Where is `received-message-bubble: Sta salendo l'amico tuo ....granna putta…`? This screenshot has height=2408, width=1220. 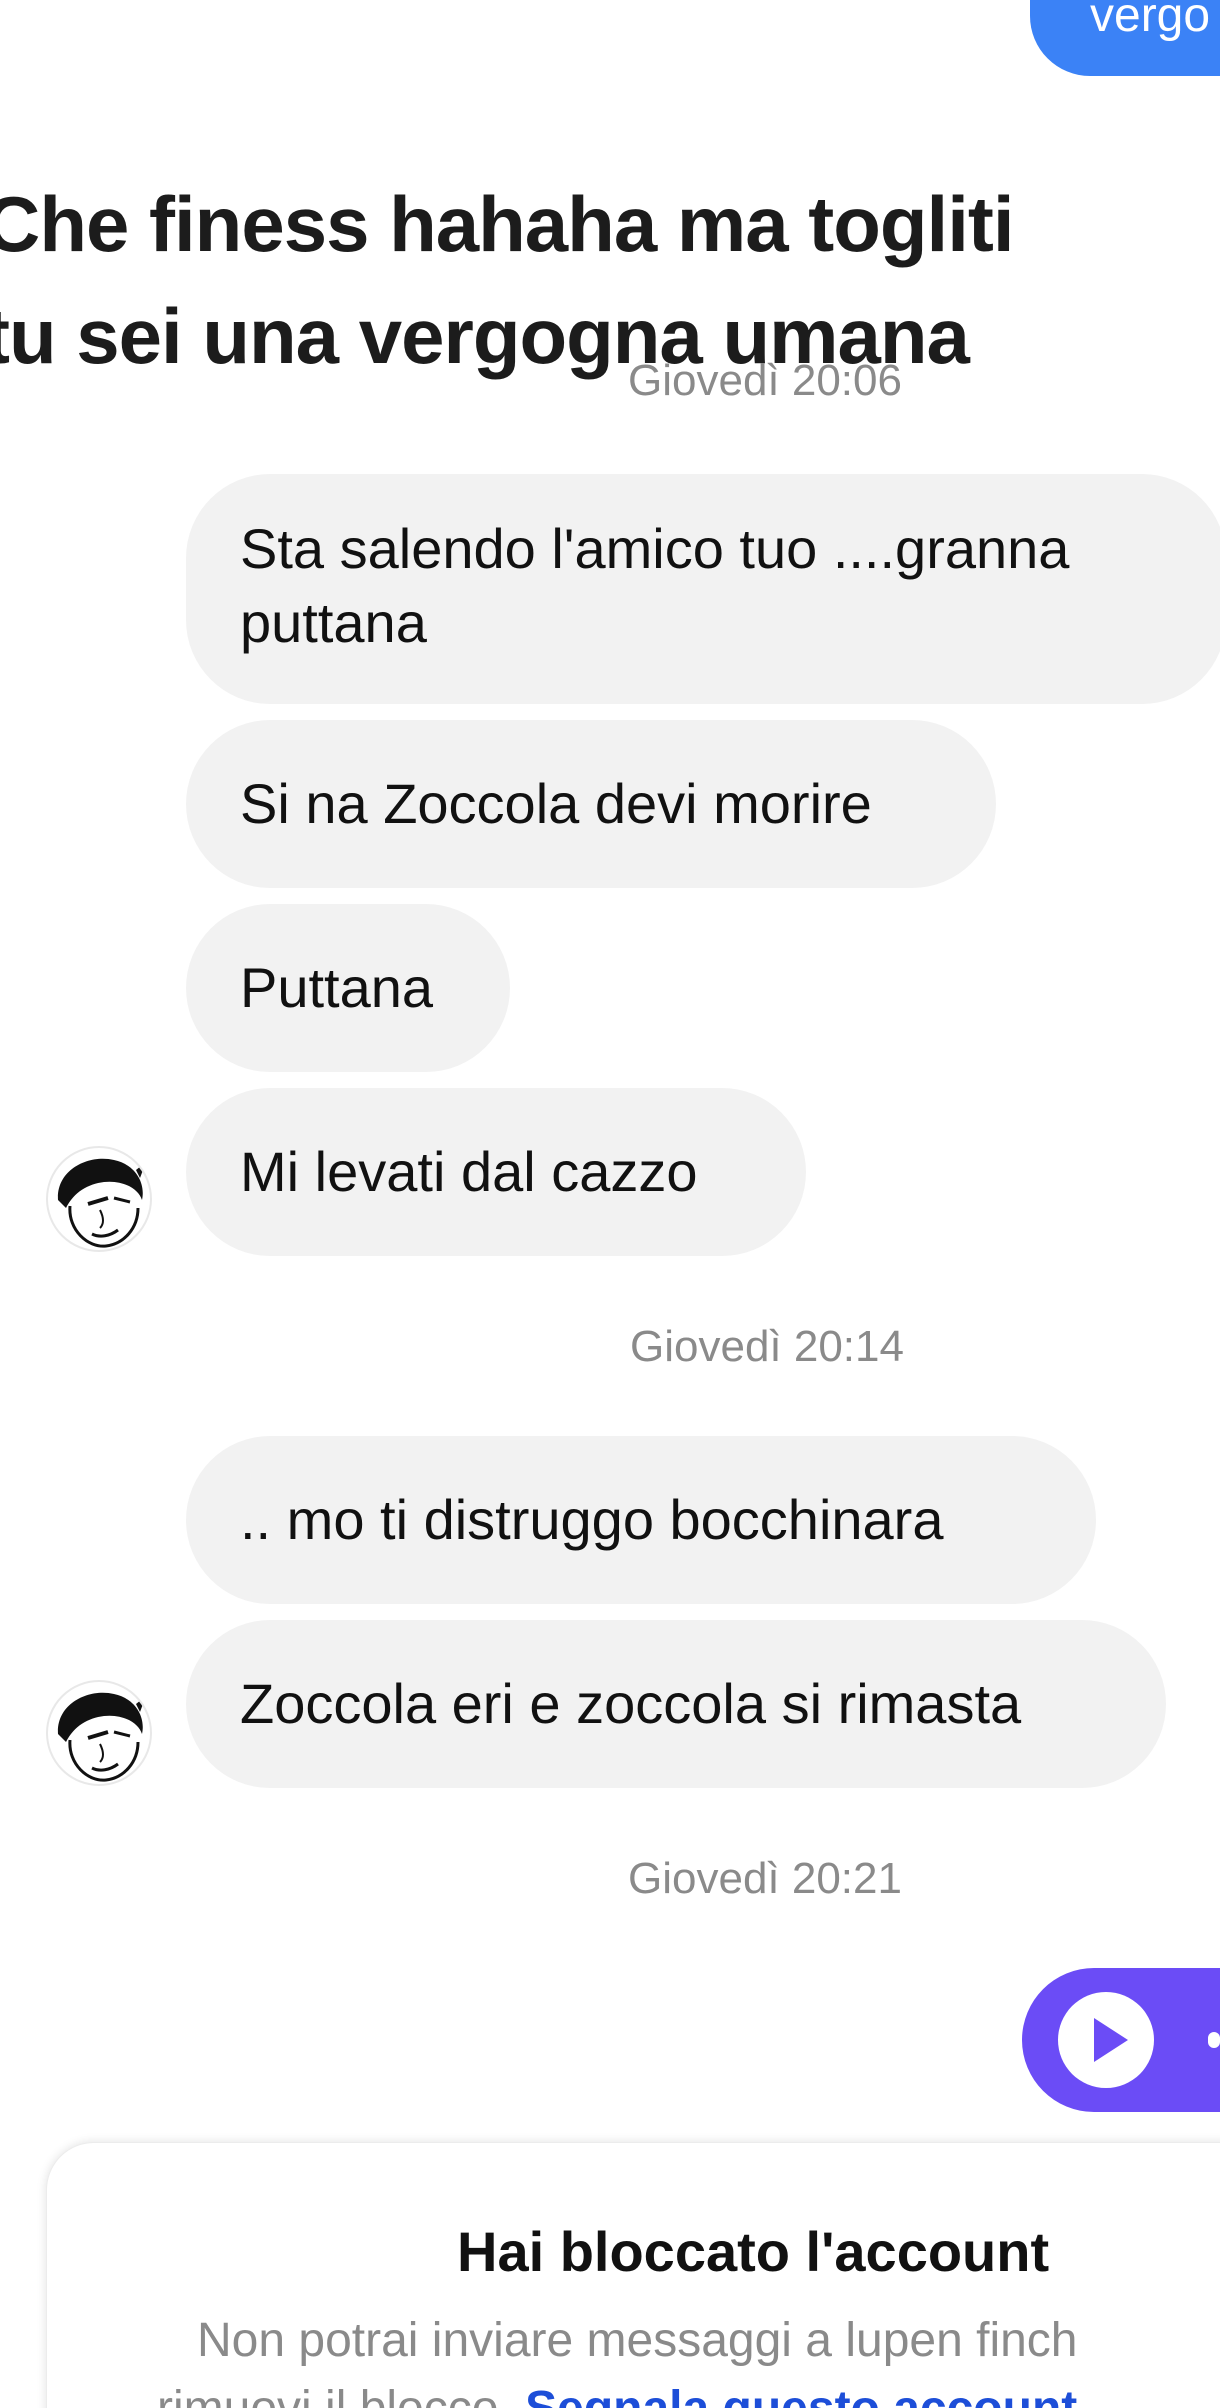 received-message-bubble: Sta salendo l'amico tuo ....granna putta… is located at coordinates (703, 589).